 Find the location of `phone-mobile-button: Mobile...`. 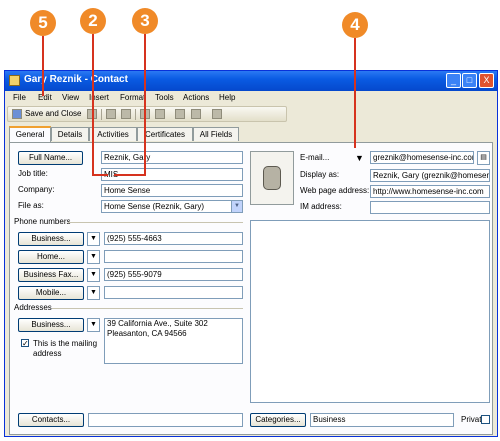

phone-mobile-button: Mobile... is located at coordinates (51, 293).